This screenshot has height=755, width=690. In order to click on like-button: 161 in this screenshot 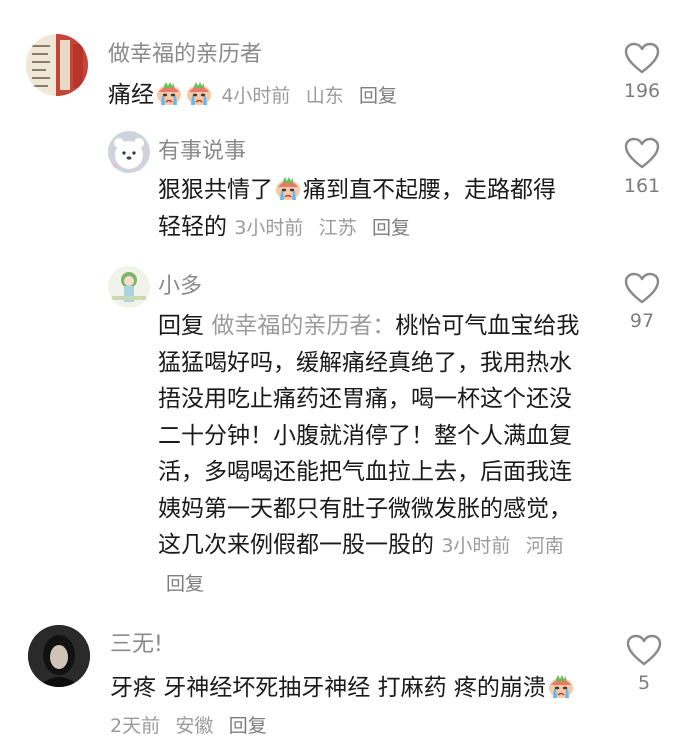, I will do `click(642, 167)`.